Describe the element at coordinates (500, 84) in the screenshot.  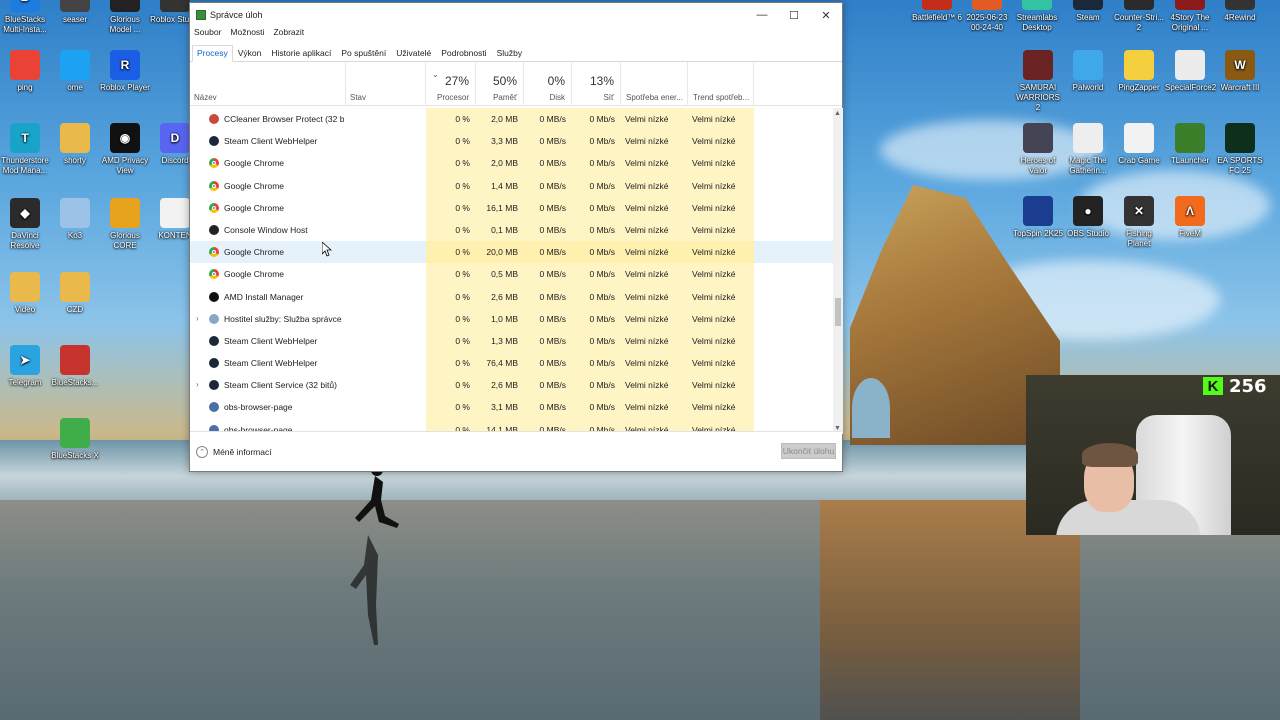
I see `header-memory: 50% Paměť` at that location.